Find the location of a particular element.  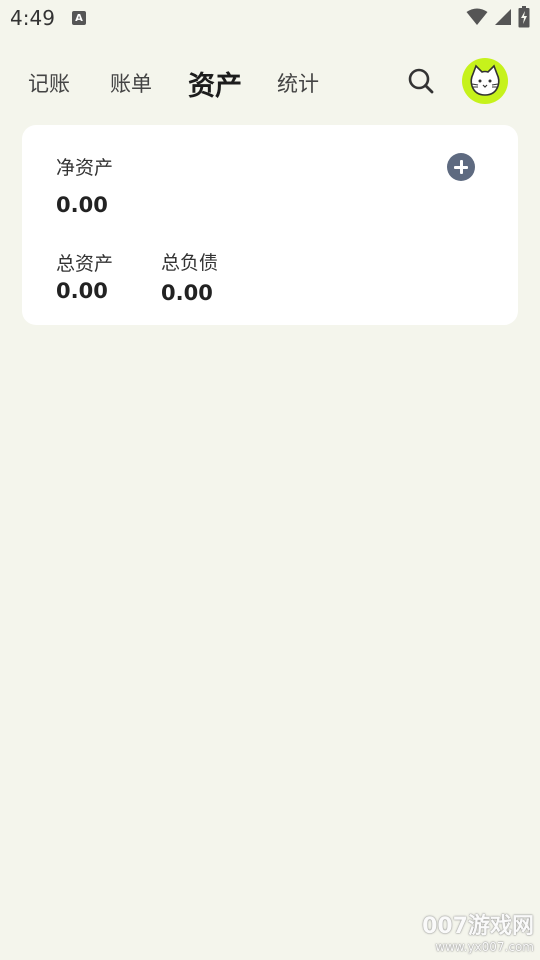

cat-avatar-icon is located at coordinates (485, 80).